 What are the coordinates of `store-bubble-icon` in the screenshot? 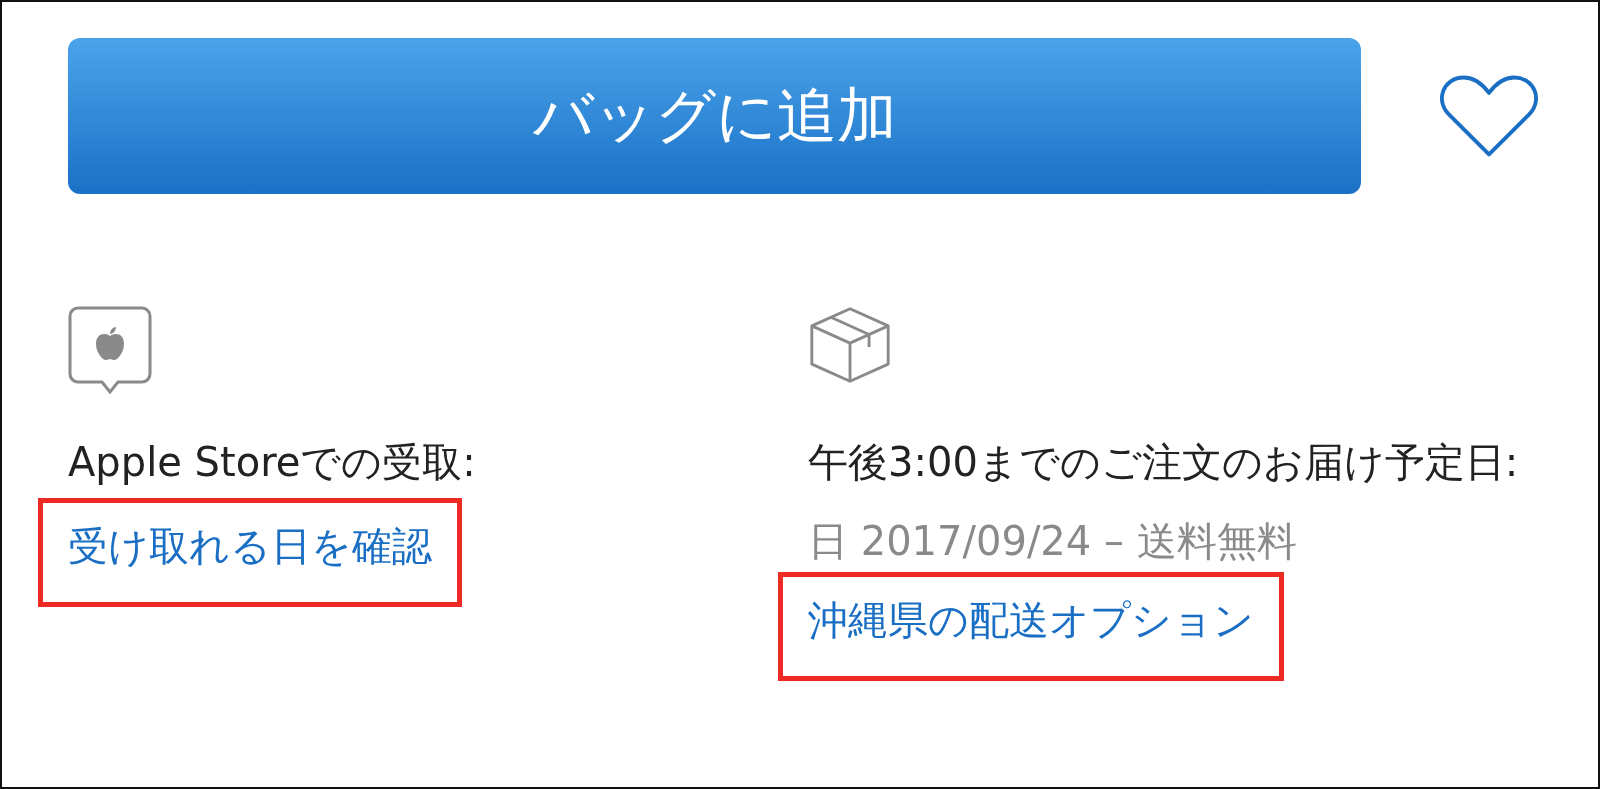 It's located at (110, 350).